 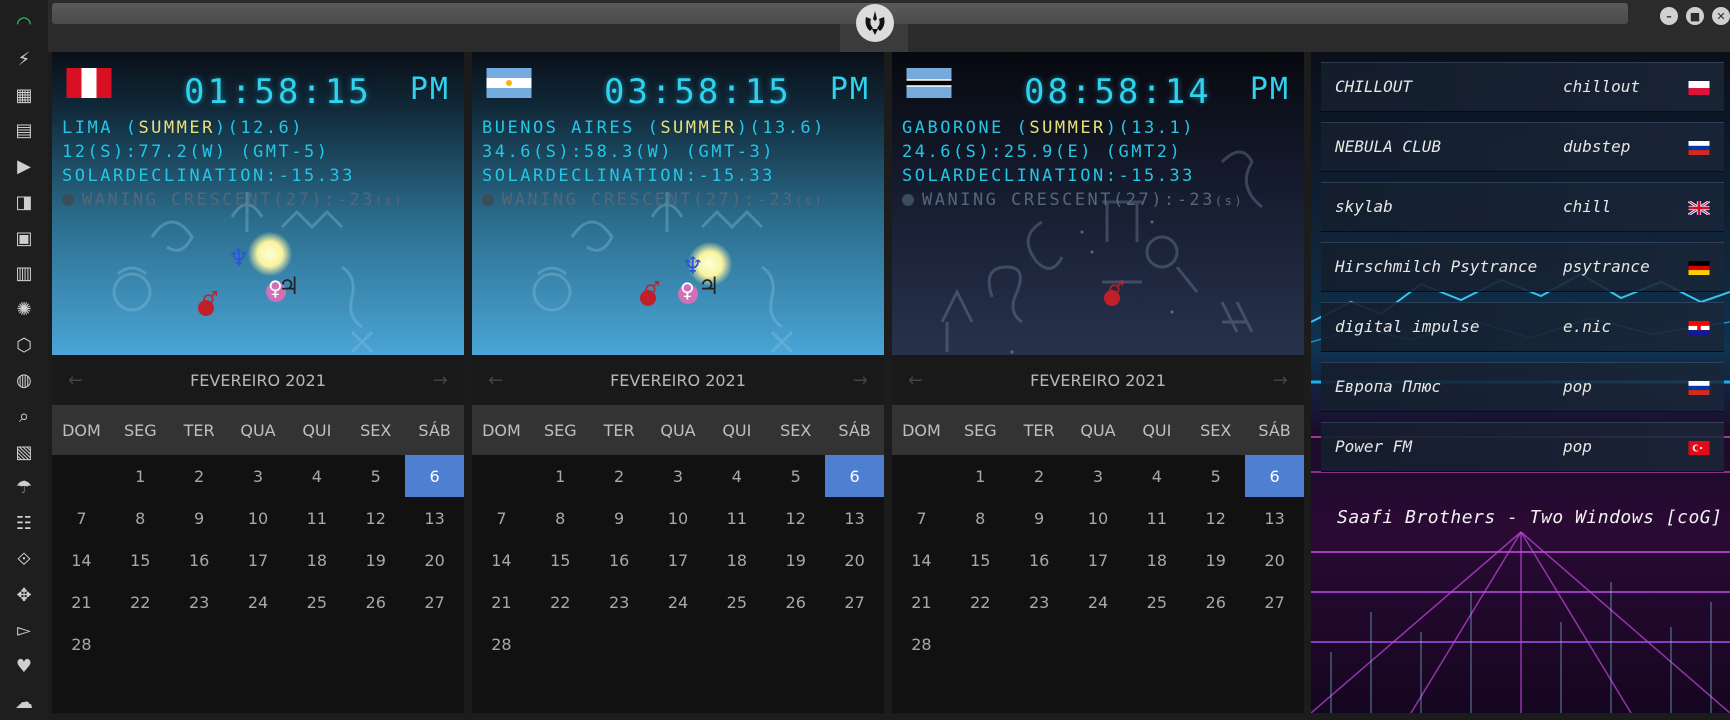 I want to click on heart-icon: ♥, so click(x=24, y=667).